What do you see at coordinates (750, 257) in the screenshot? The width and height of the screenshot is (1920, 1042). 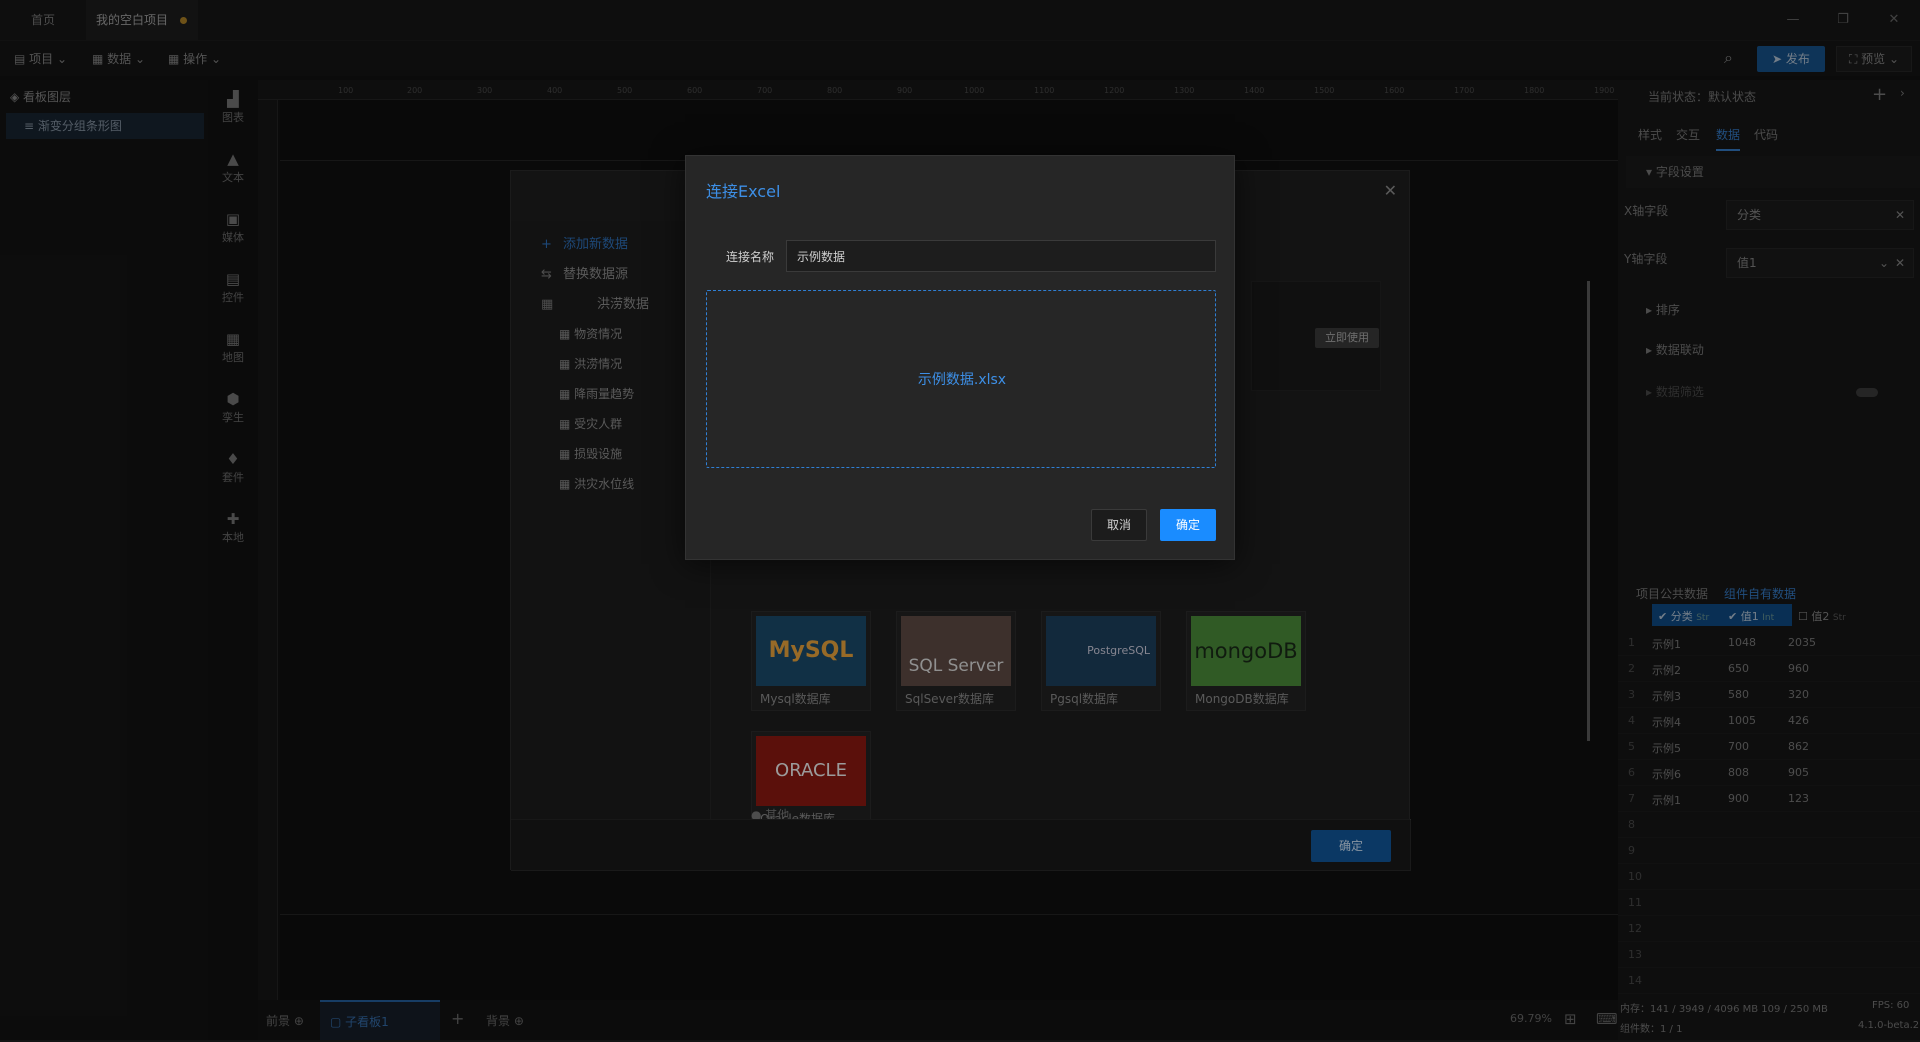 I see `connection-name-label: 连接名称` at bounding box center [750, 257].